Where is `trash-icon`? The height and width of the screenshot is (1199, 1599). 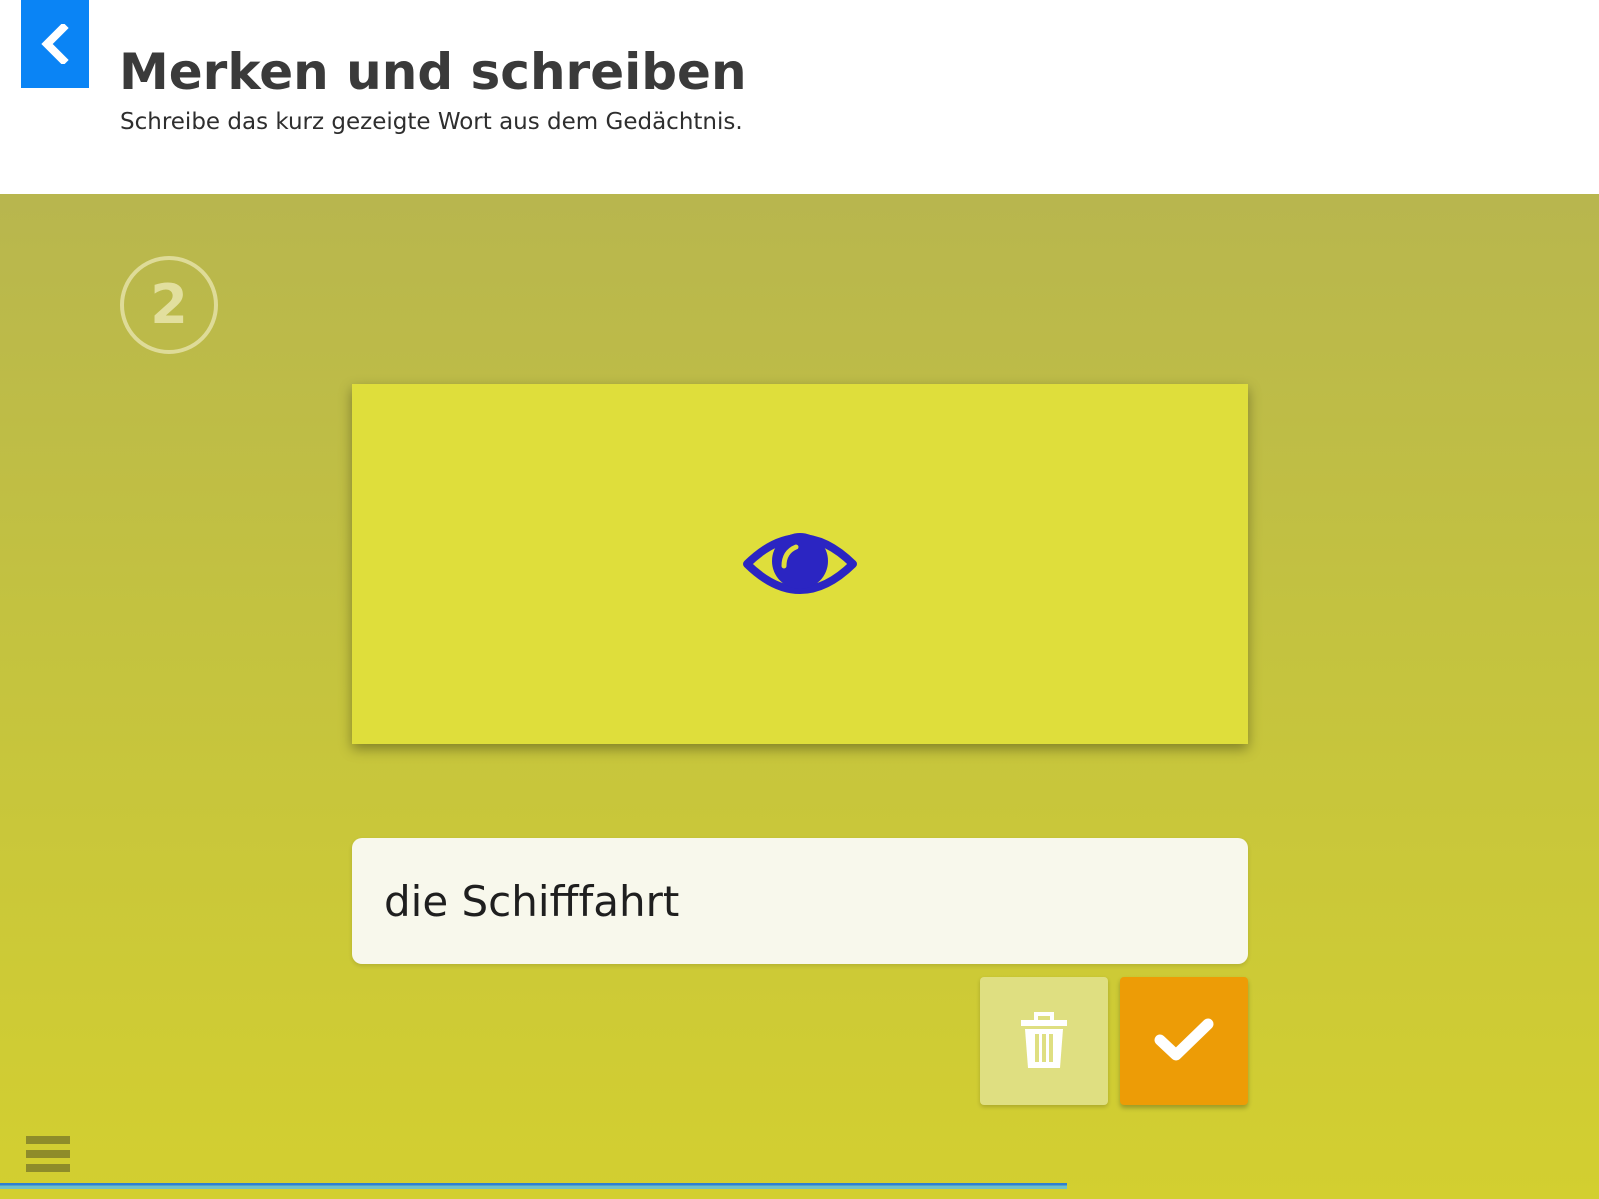 trash-icon is located at coordinates (1044, 1040).